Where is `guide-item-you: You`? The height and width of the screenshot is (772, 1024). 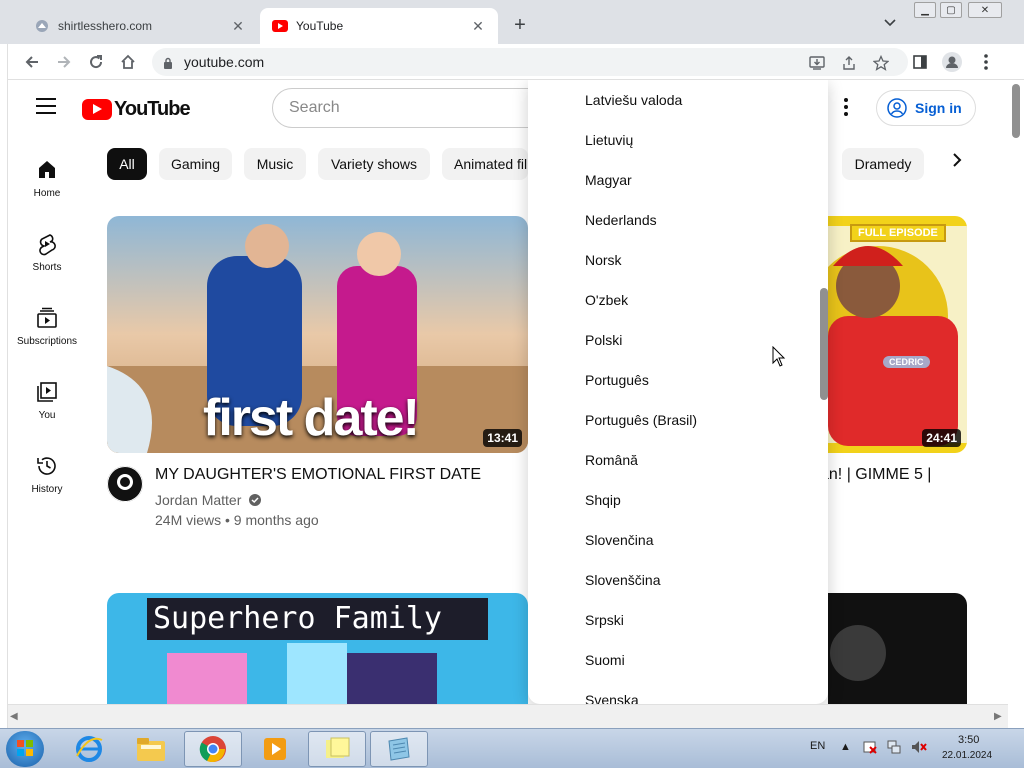
guide-item-you: You is located at coordinates (47, 400).